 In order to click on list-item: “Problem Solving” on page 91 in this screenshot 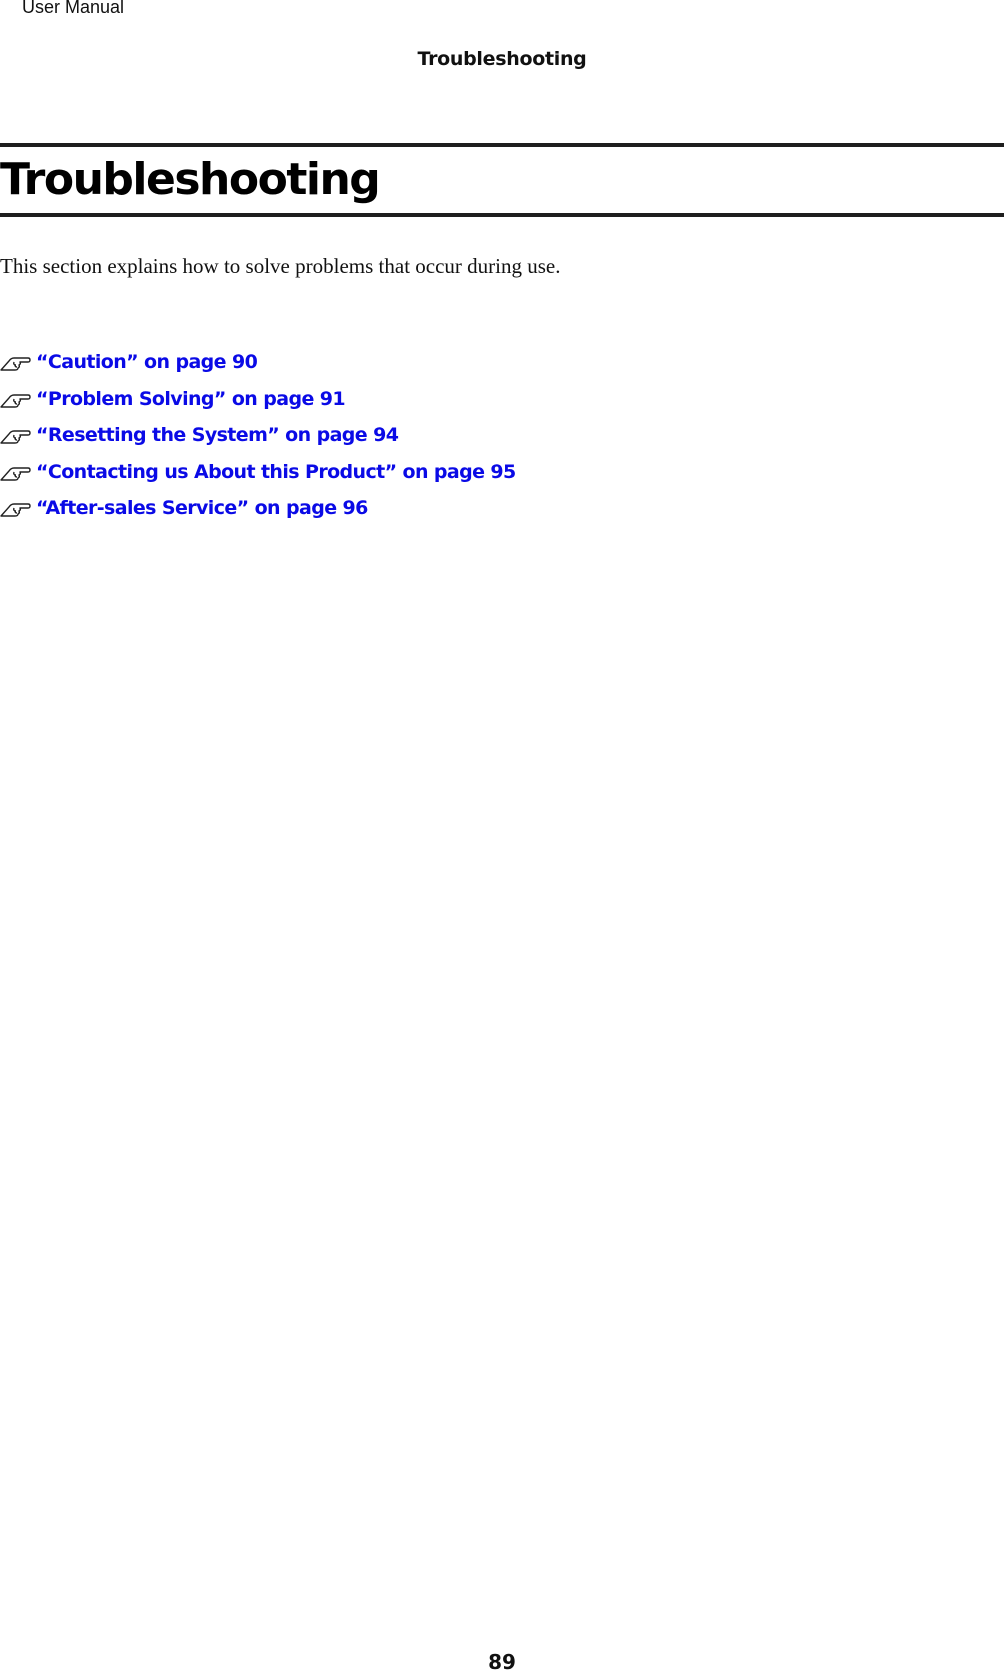, I will do `click(258, 399)`.